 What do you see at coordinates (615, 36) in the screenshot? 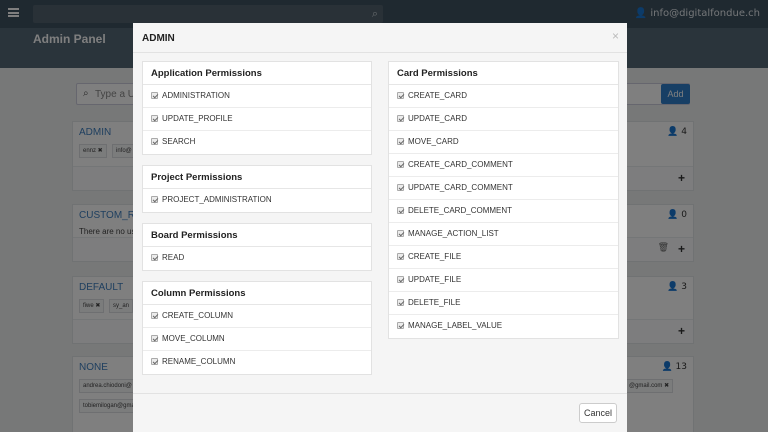
I see `close-icon: ×` at bounding box center [615, 36].